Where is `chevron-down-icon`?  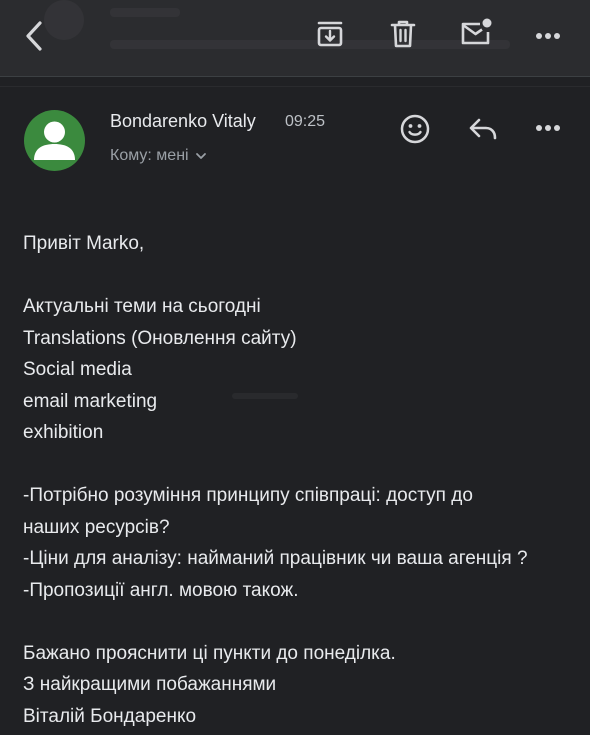 chevron-down-icon is located at coordinates (200, 156).